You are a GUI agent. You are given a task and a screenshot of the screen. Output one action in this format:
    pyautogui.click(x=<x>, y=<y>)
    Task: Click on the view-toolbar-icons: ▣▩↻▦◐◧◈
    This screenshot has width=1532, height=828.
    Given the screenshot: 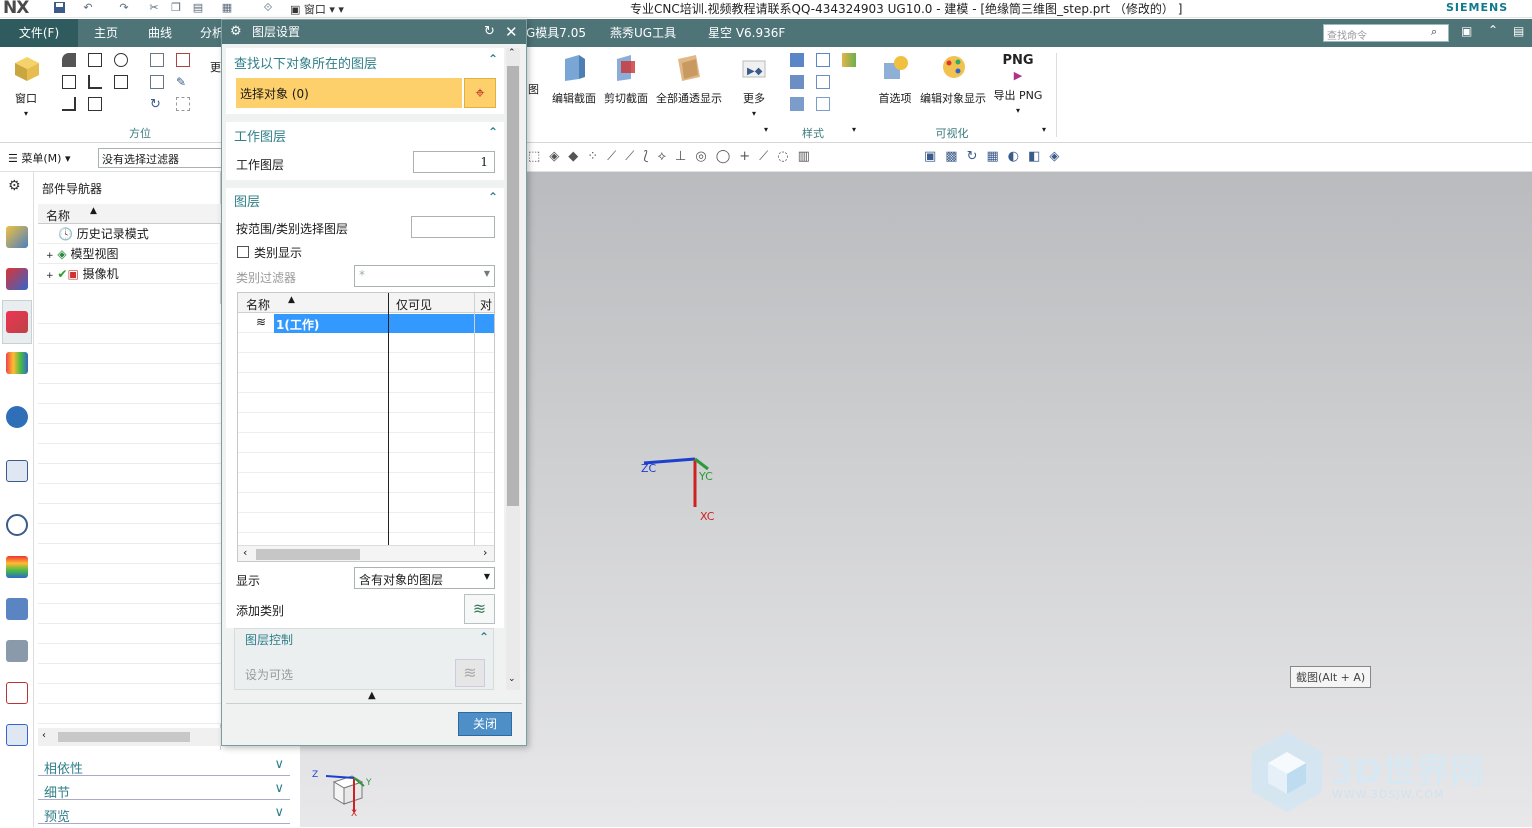 What is the action you would take?
    pyautogui.click(x=996, y=156)
    